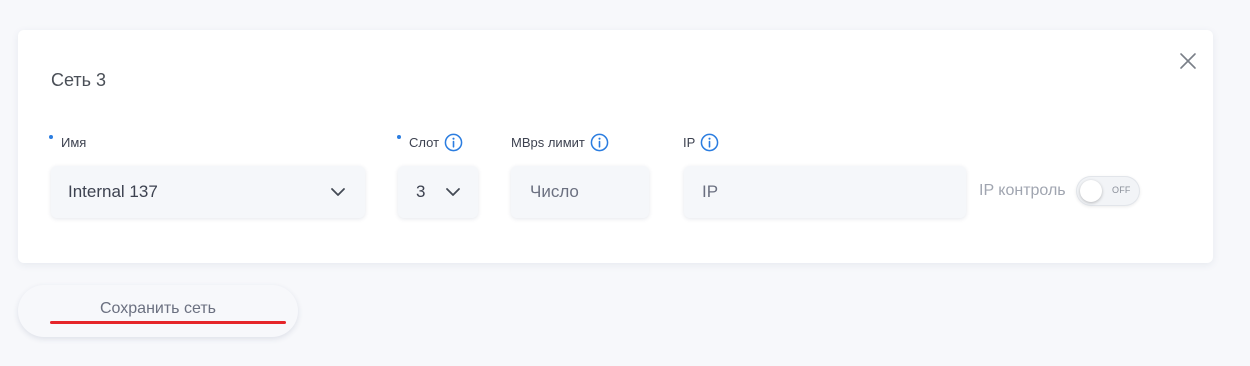 This screenshot has width=1250, height=366. I want to click on ip-input: IP, so click(825, 192).